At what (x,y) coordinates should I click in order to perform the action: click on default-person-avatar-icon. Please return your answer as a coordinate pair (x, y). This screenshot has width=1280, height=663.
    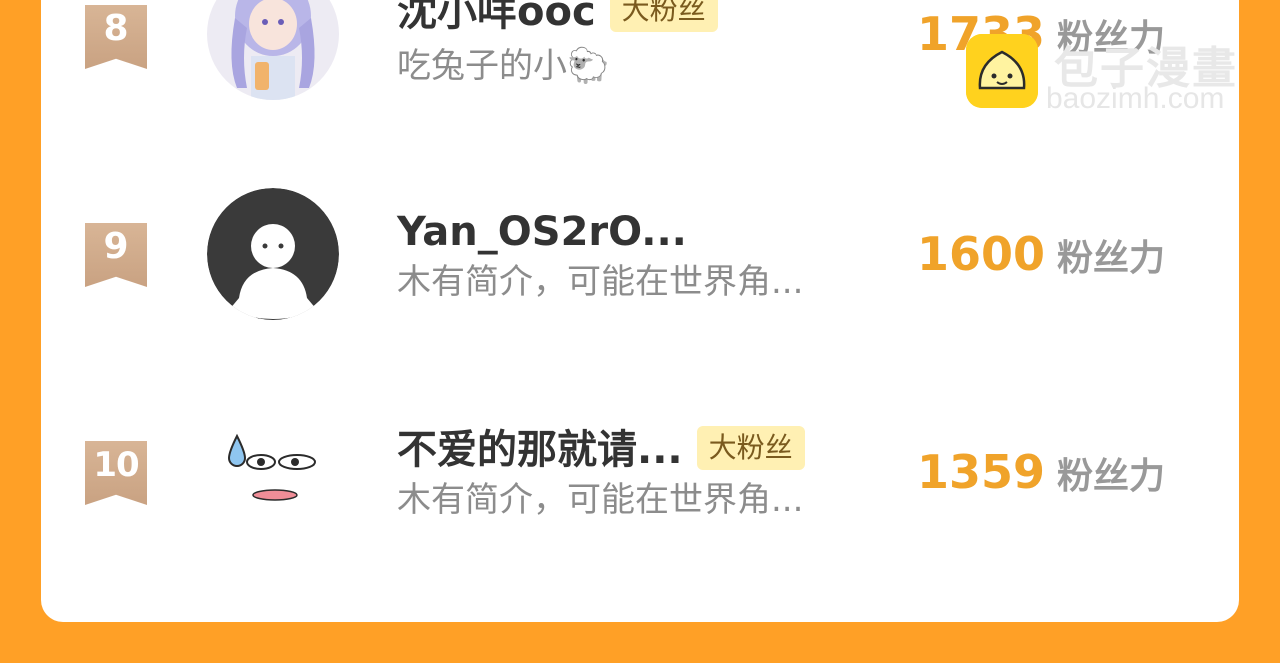
    Looking at the image, I should click on (273, 254).